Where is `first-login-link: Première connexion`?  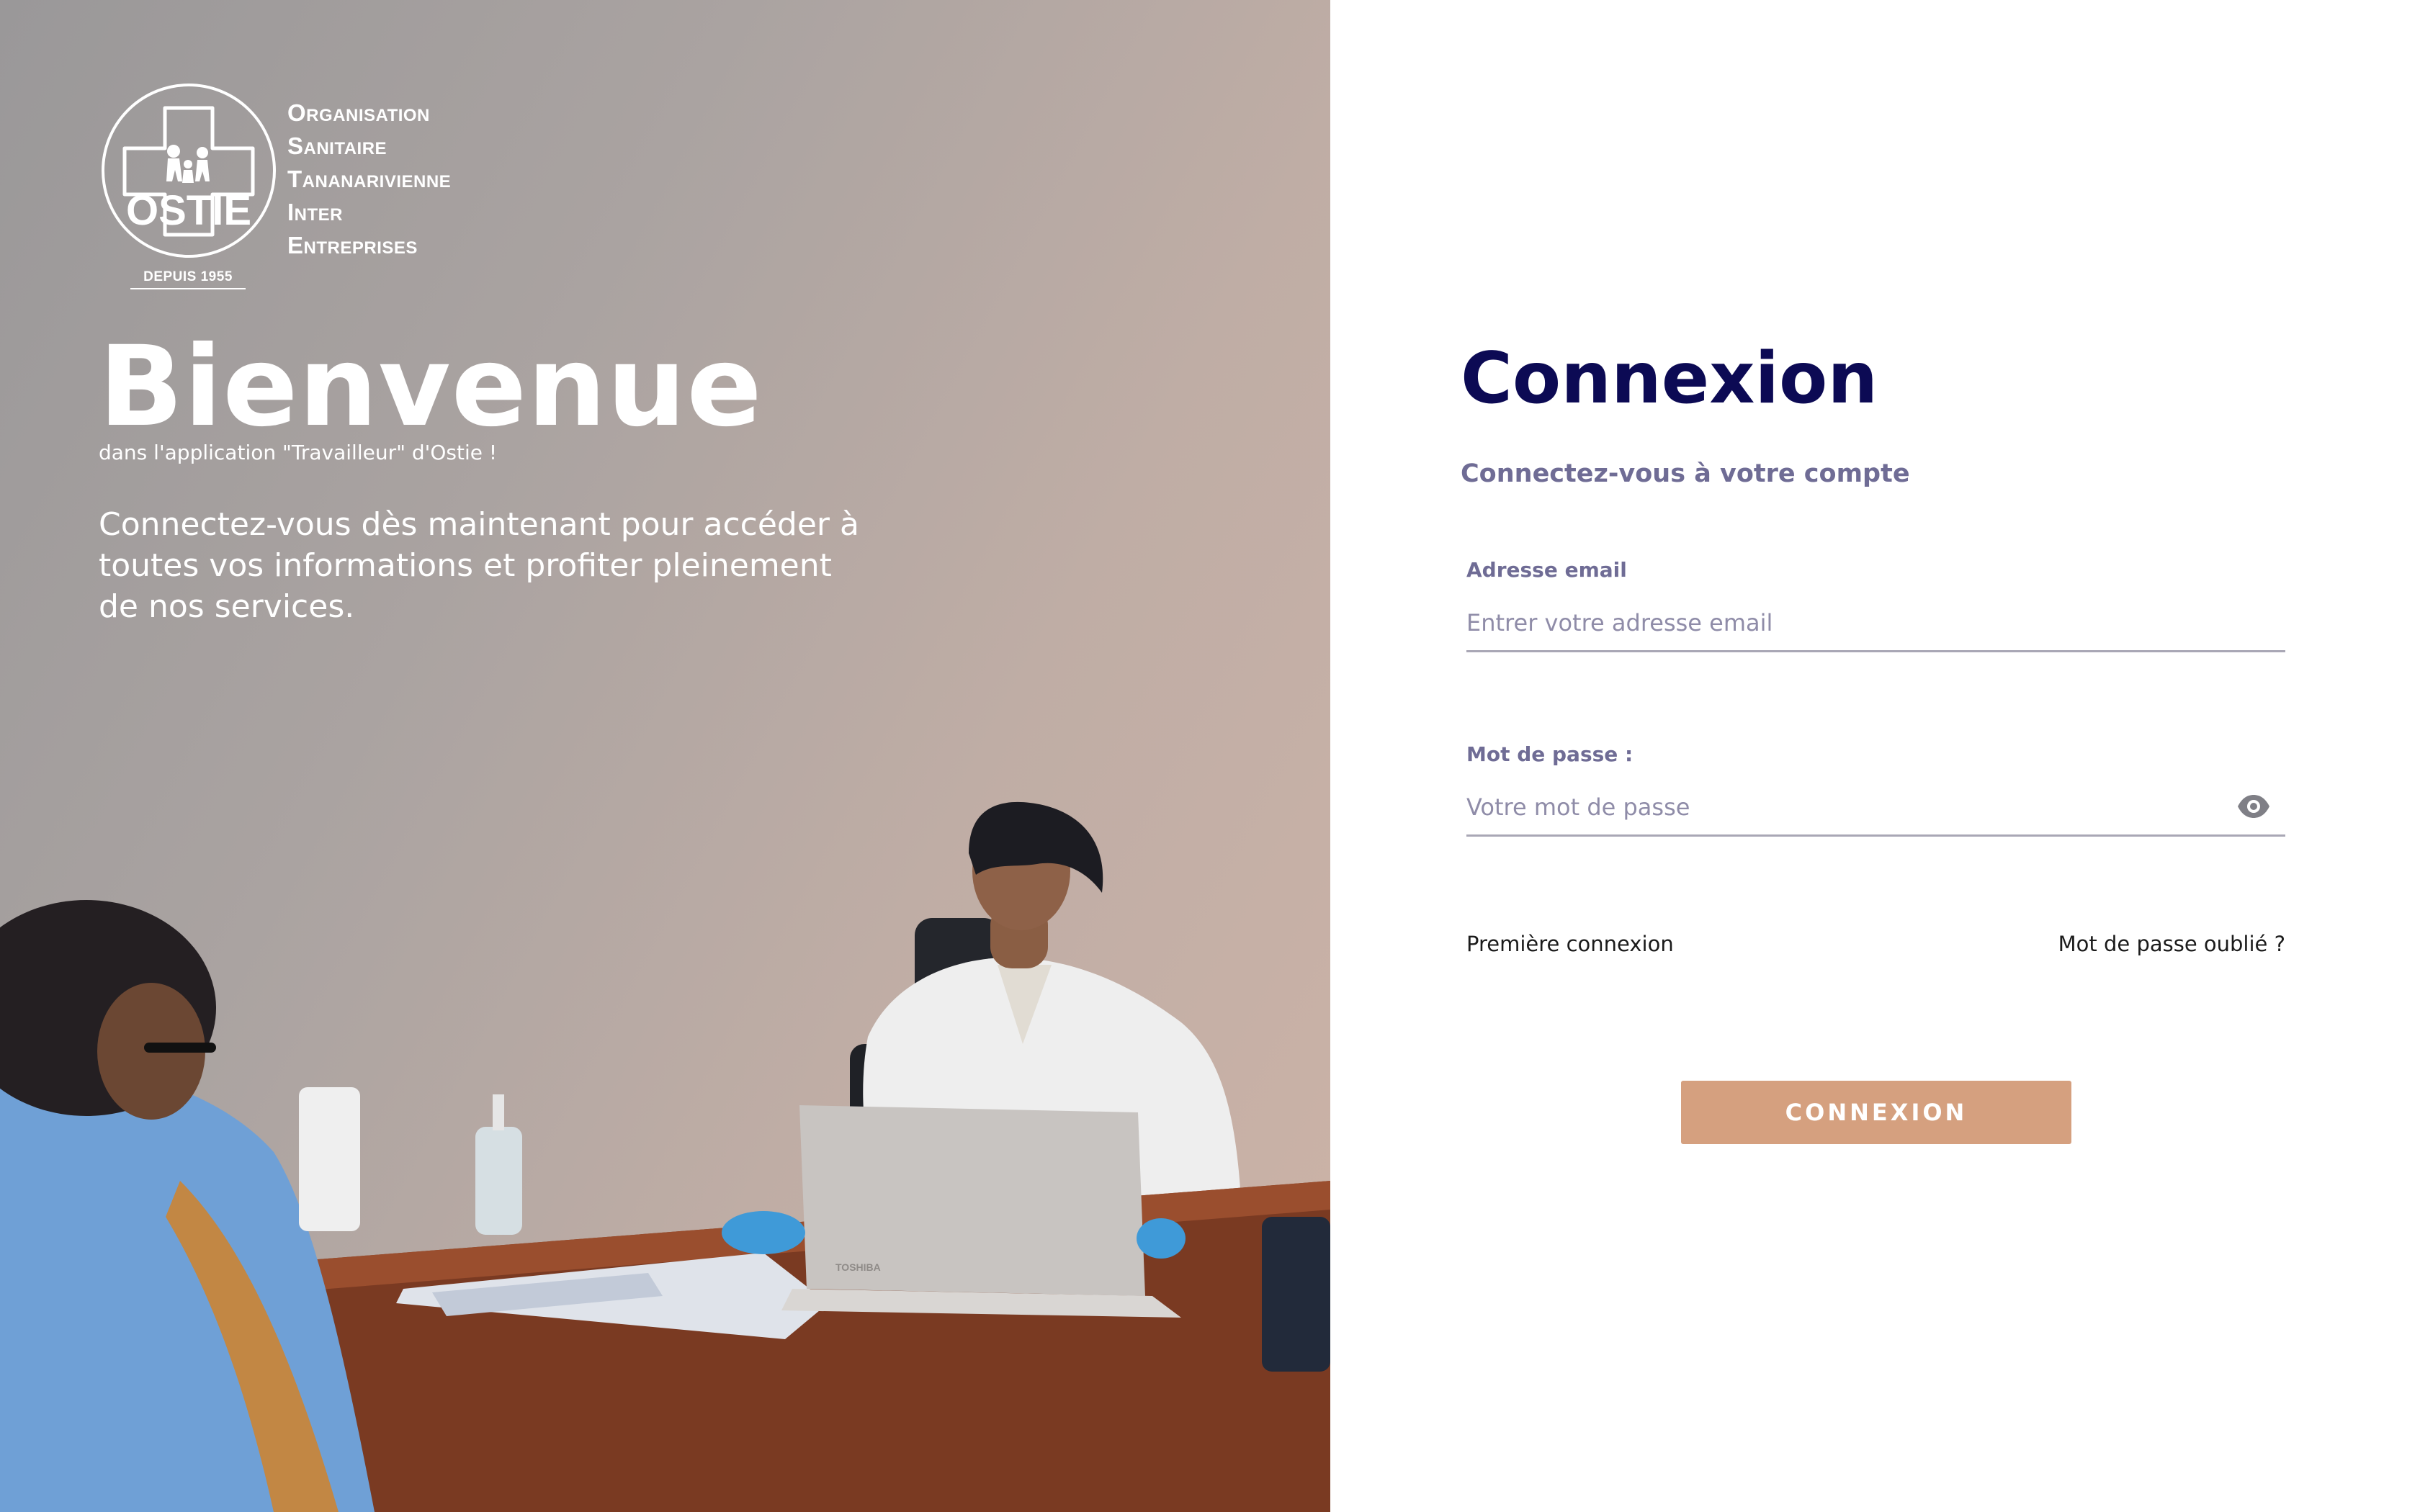 first-login-link: Première connexion is located at coordinates (1570, 944).